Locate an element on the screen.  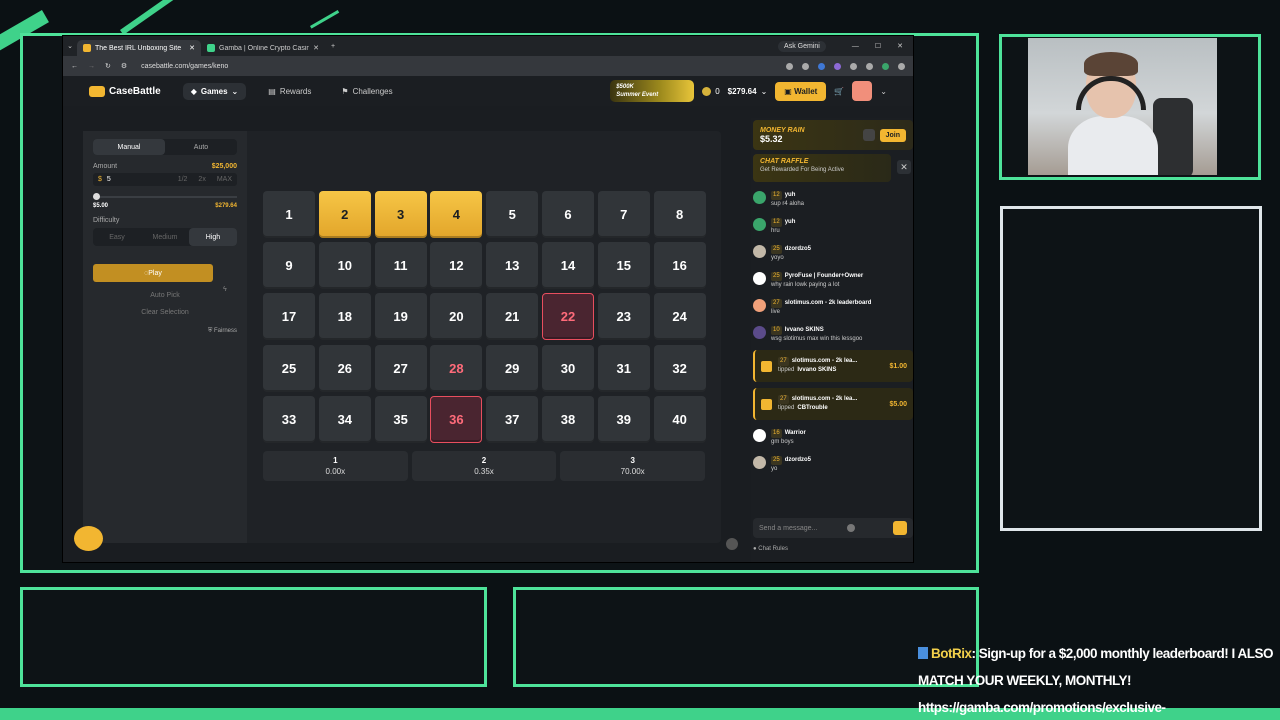
keno-tile: 4 is located at coordinates (456, 214).